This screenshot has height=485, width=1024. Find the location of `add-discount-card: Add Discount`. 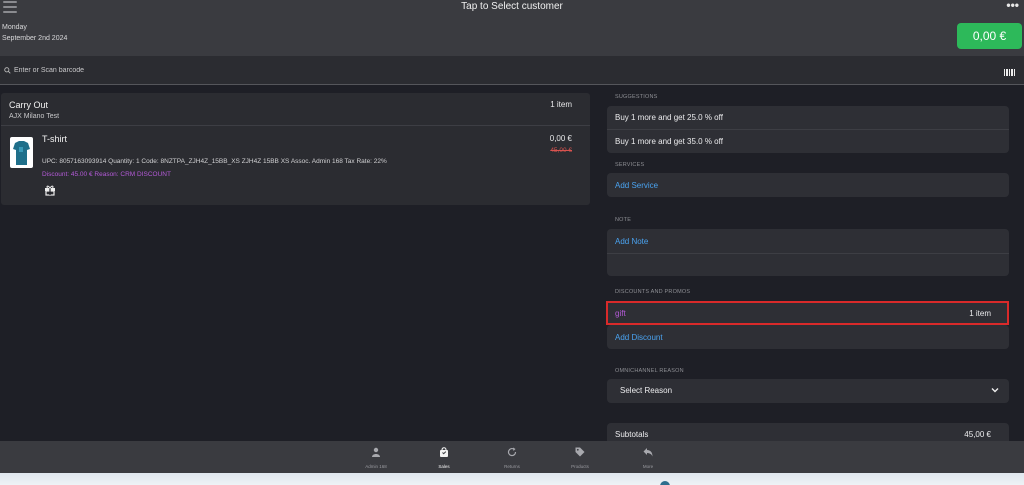

add-discount-card: Add Discount is located at coordinates (808, 337).